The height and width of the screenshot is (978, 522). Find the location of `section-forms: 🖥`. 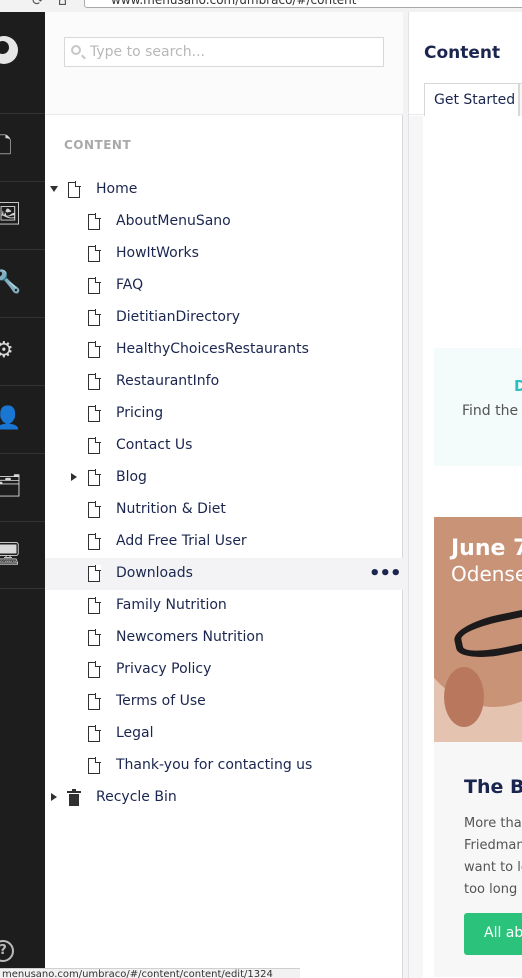

section-forms: 🖥 is located at coordinates (22, 555).